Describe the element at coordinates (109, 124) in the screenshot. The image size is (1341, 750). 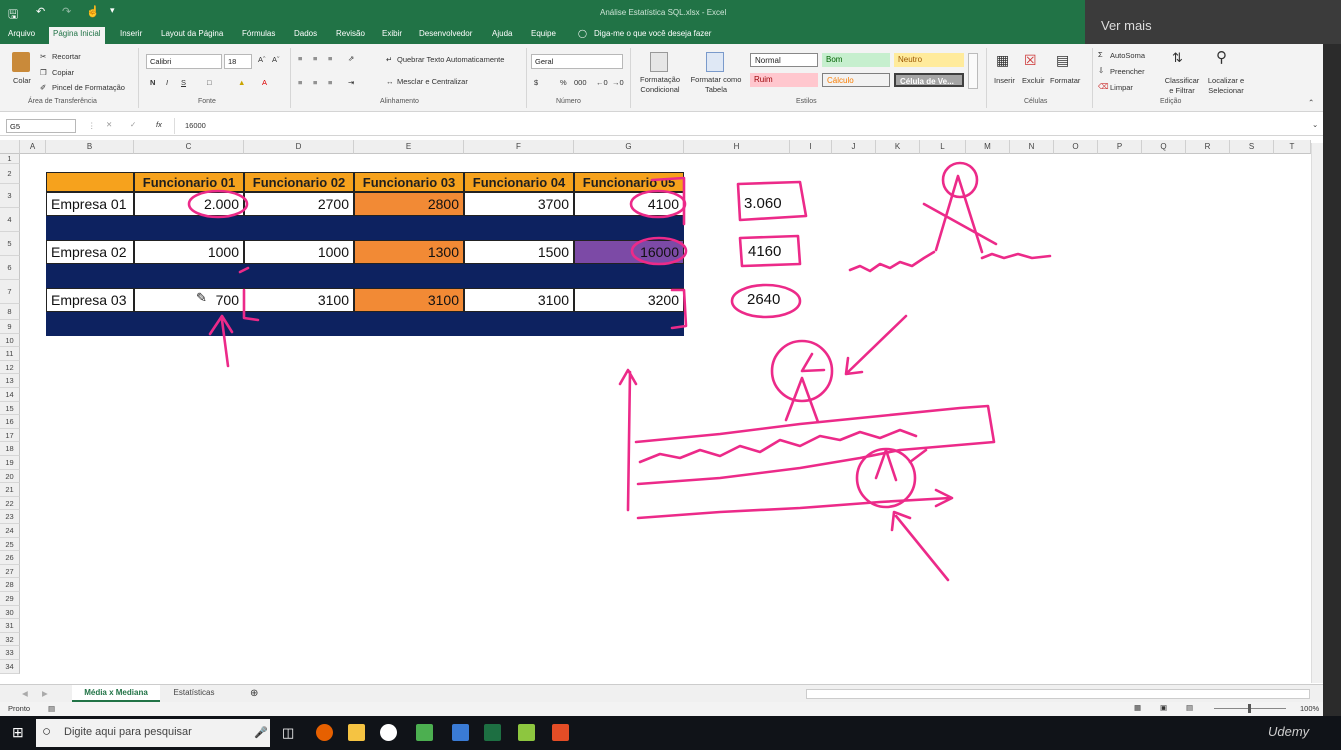
I see `cancel-formula-icon: ✕` at that location.